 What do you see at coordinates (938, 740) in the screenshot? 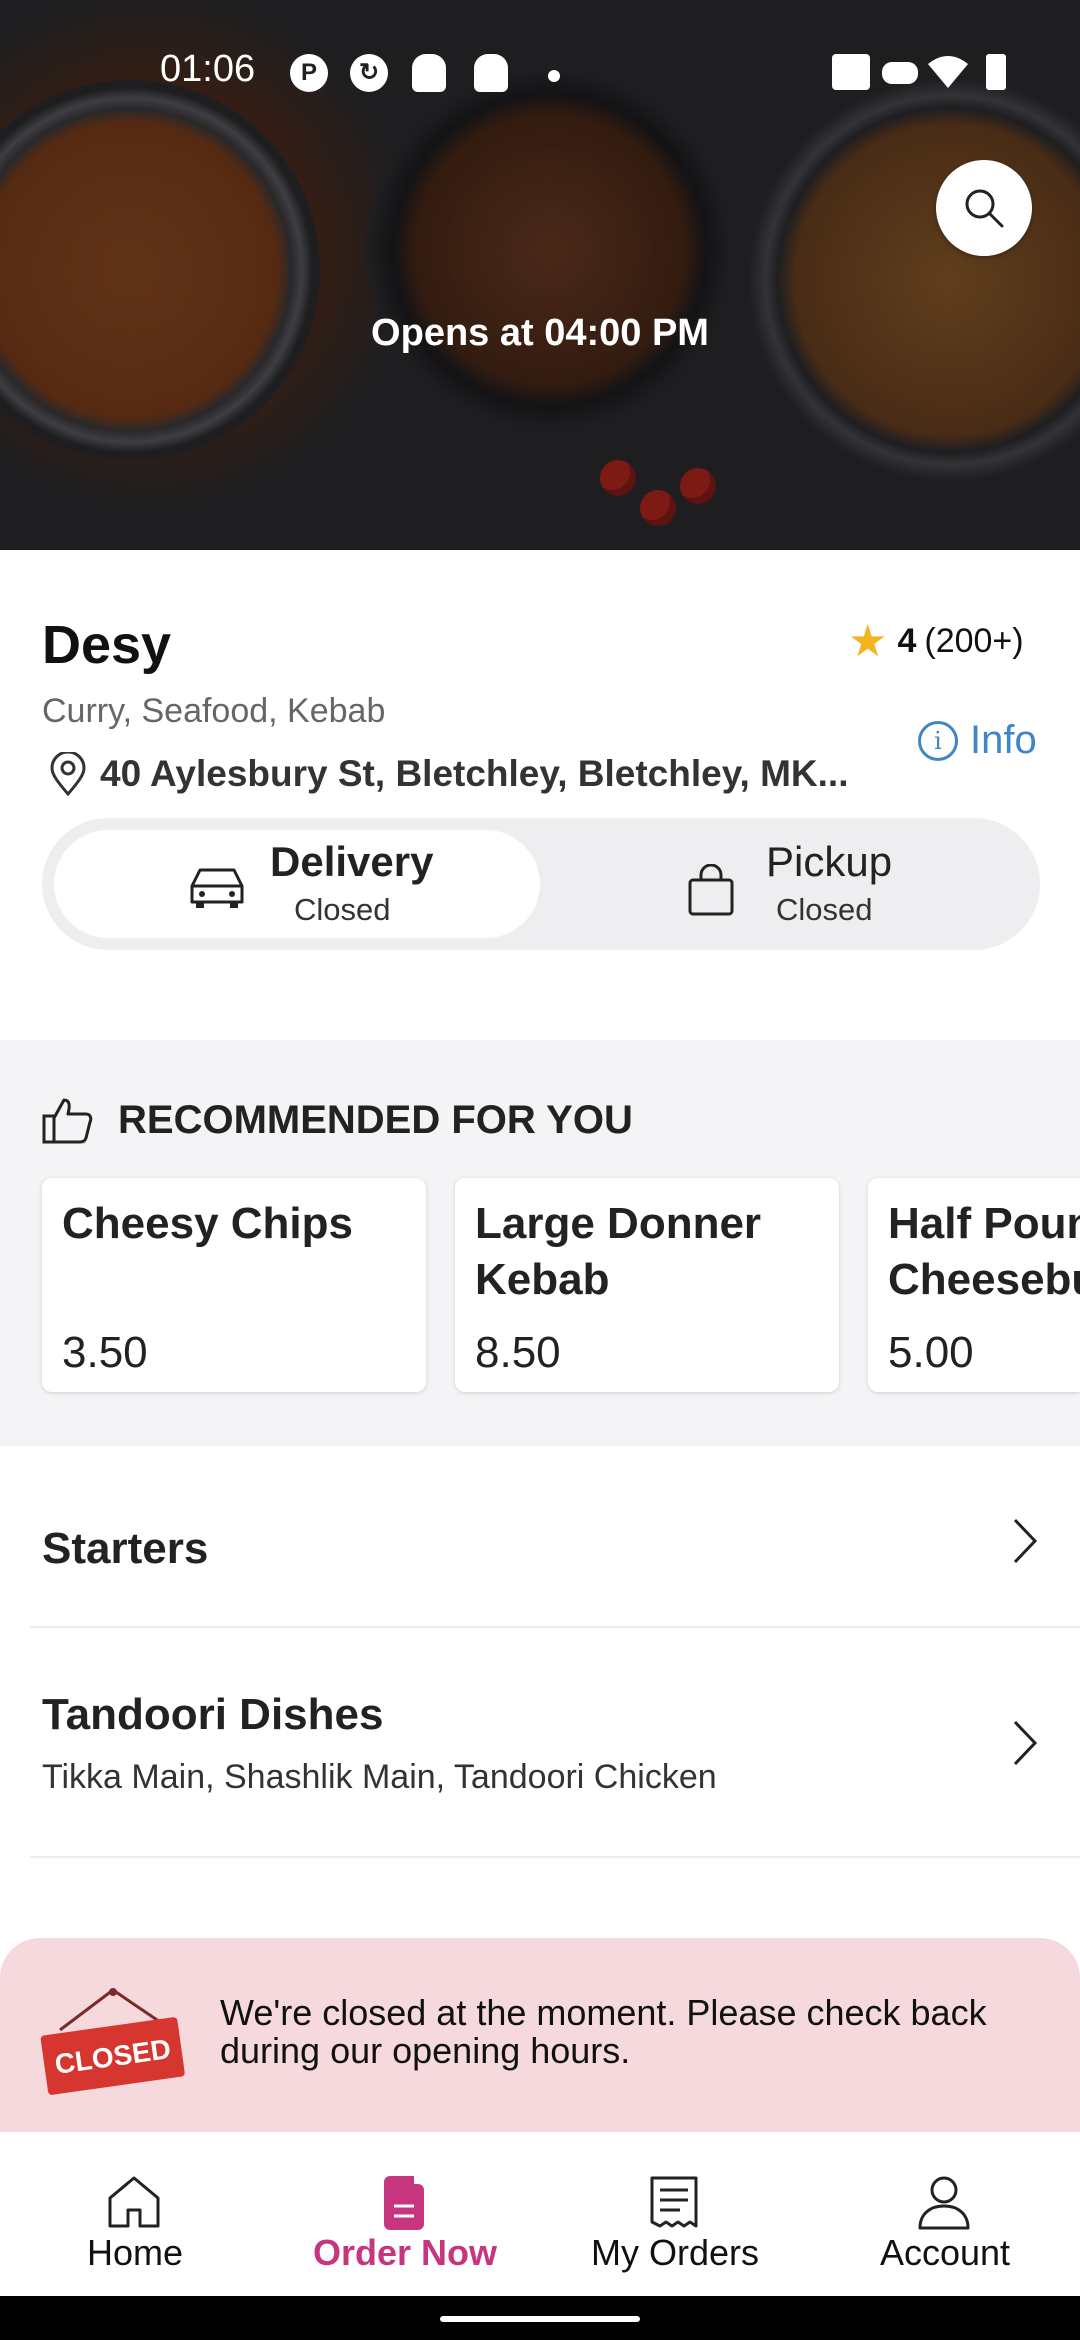
I see `info-icon: i` at bounding box center [938, 740].